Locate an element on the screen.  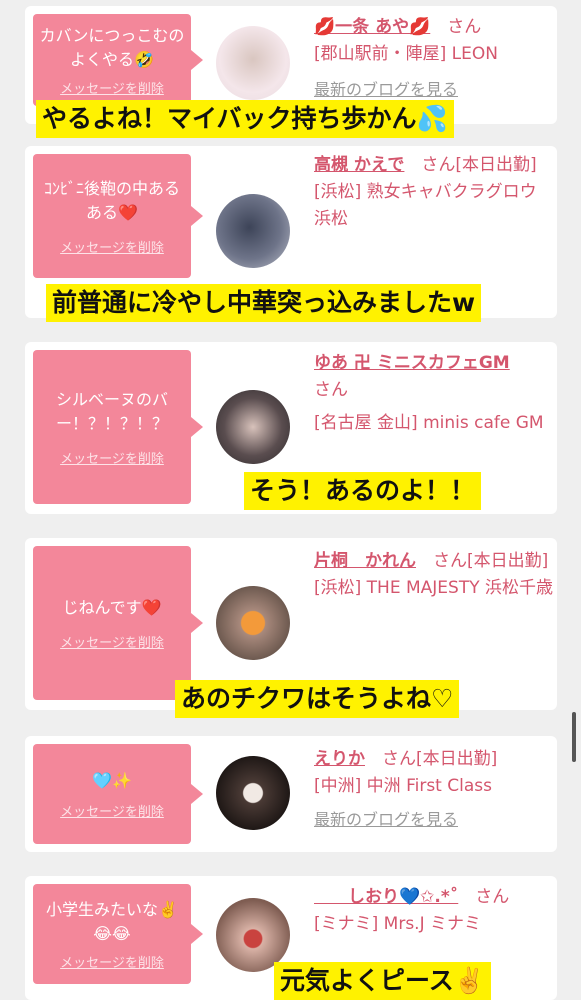
cast-name-link: しおり💙✩.*˚ is located at coordinates (386, 897).